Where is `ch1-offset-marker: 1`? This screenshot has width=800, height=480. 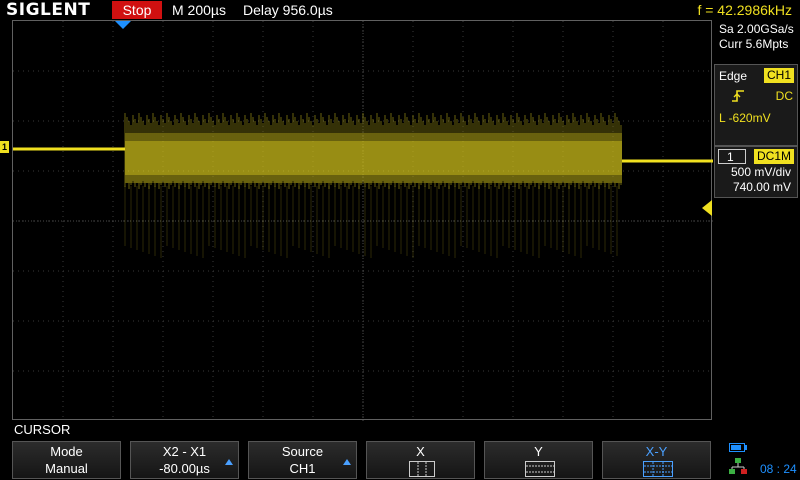
ch1-offset-marker: 1 is located at coordinates (4, 147).